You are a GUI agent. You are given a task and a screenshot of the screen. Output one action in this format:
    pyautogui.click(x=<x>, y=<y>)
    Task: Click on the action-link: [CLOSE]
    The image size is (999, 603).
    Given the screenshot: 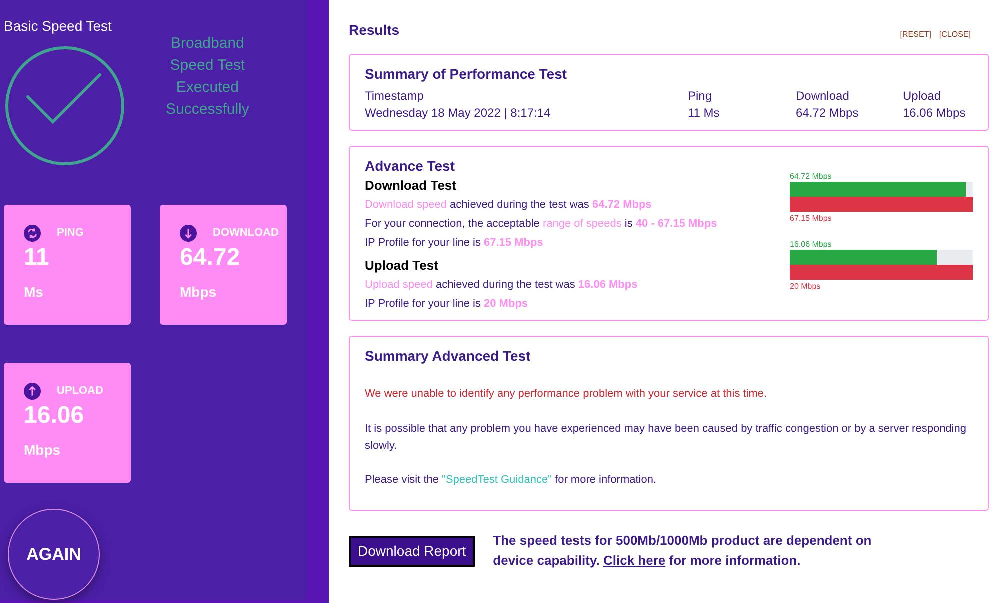 What is the action you would take?
    pyautogui.click(x=955, y=35)
    